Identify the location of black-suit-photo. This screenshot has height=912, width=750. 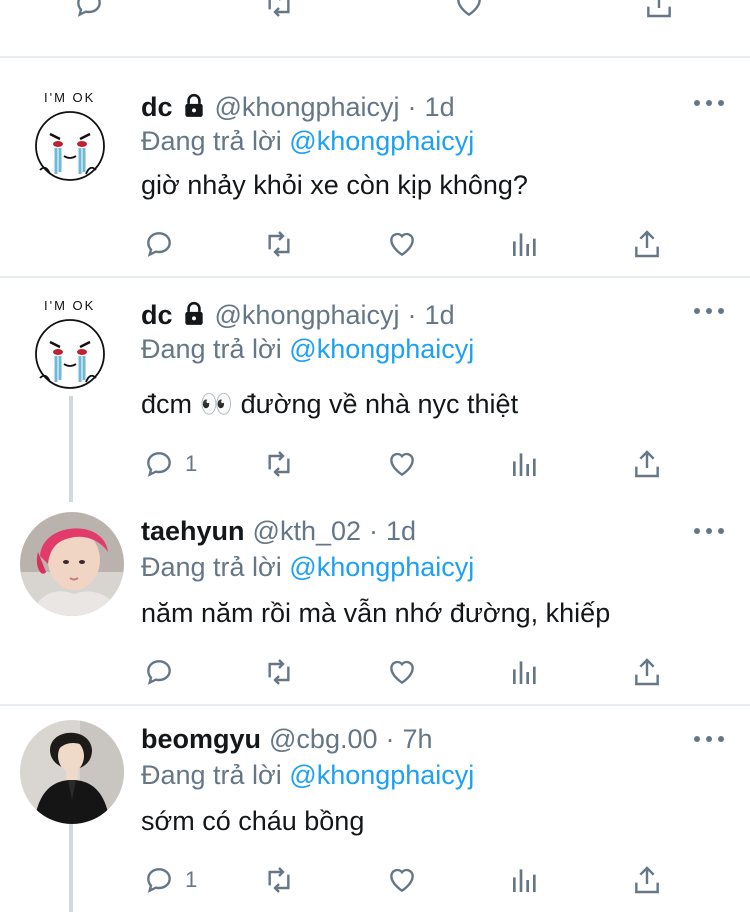
(72, 772).